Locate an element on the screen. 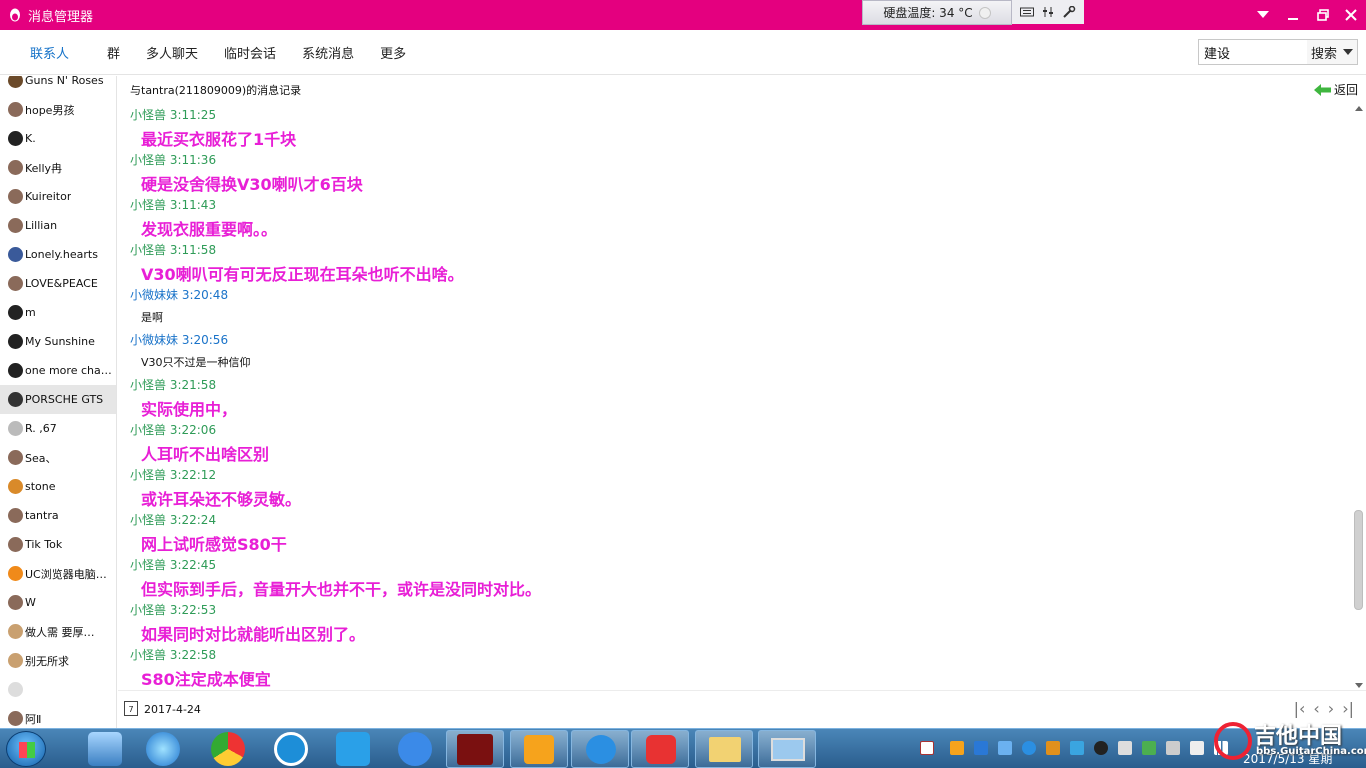  contact-item: hope男孩 is located at coordinates (58, 109).